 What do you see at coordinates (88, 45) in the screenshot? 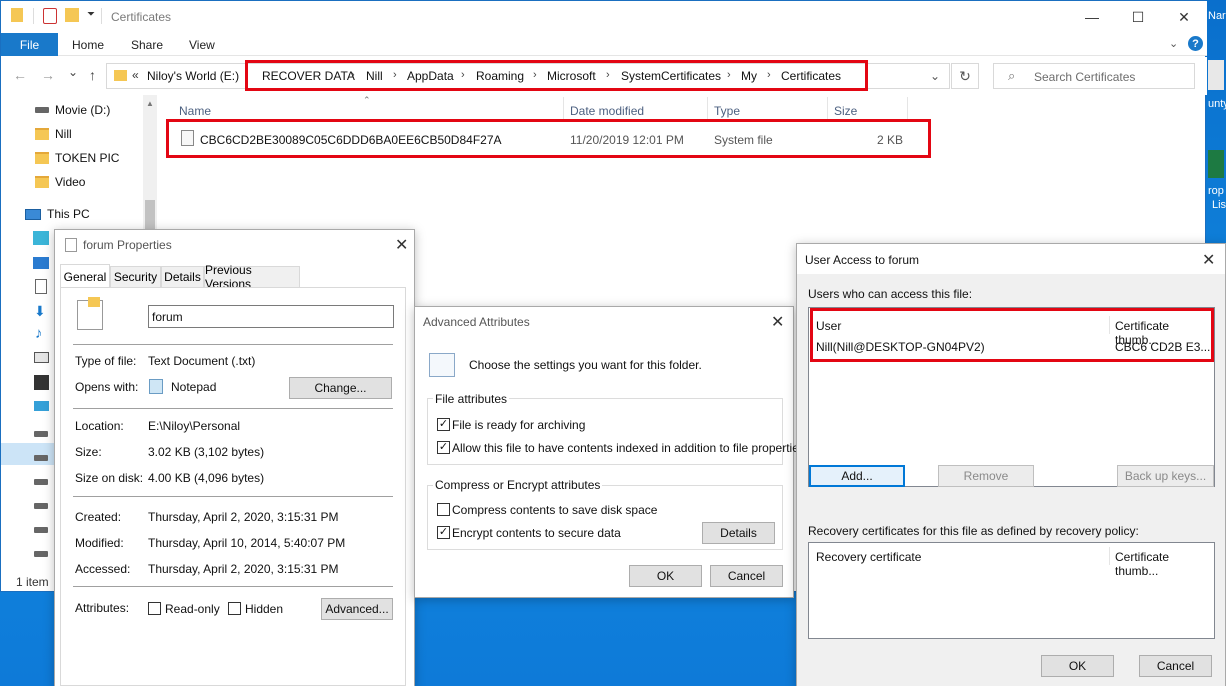
I see `tab-home: Home` at bounding box center [88, 45].